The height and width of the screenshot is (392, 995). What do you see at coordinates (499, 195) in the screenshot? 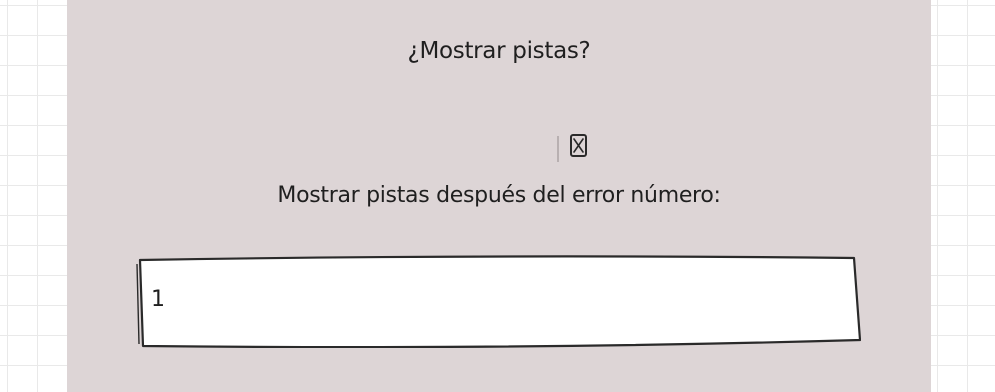
I see `hints-after-error-label: Mostrar pistas después del error número:` at bounding box center [499, 195].